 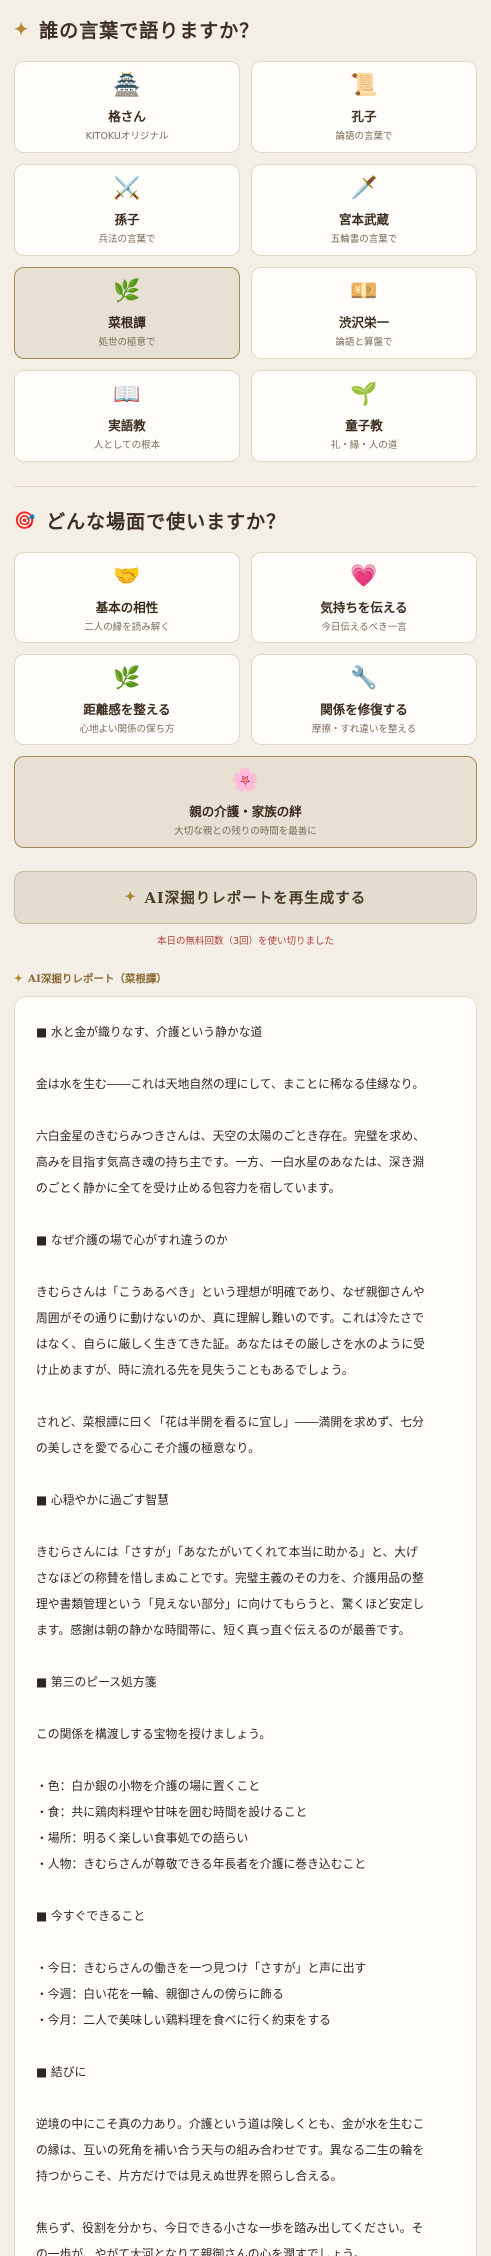 What do you see at coordinates (127, 239) in the screenshot?
I see `speaker-card-sub: 兵法の言葉で` at bounding box center [127, 239].